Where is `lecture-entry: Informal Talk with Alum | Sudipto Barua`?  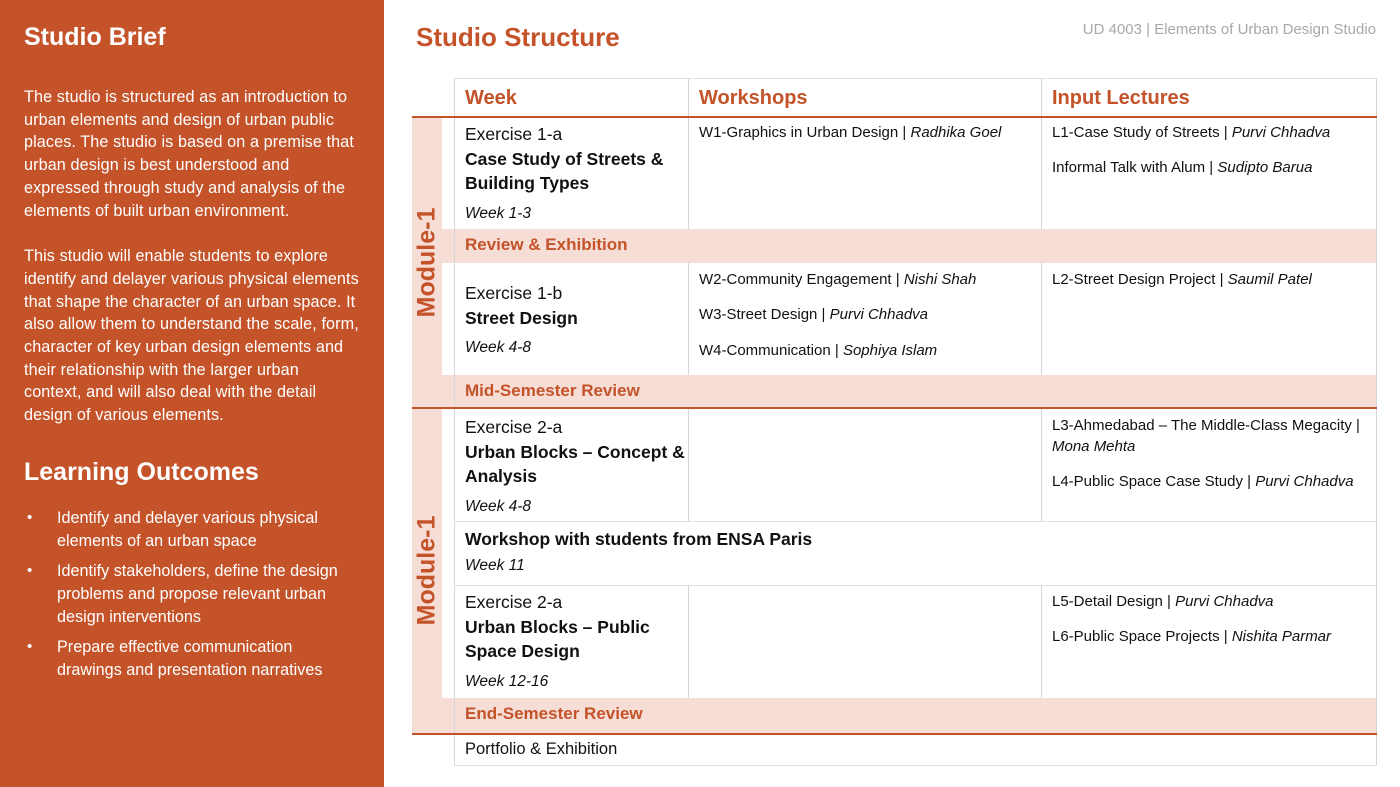
lecture-entry: Informal Talk with Alum | Sudipto Barua is located at coordinates (1182, 167).